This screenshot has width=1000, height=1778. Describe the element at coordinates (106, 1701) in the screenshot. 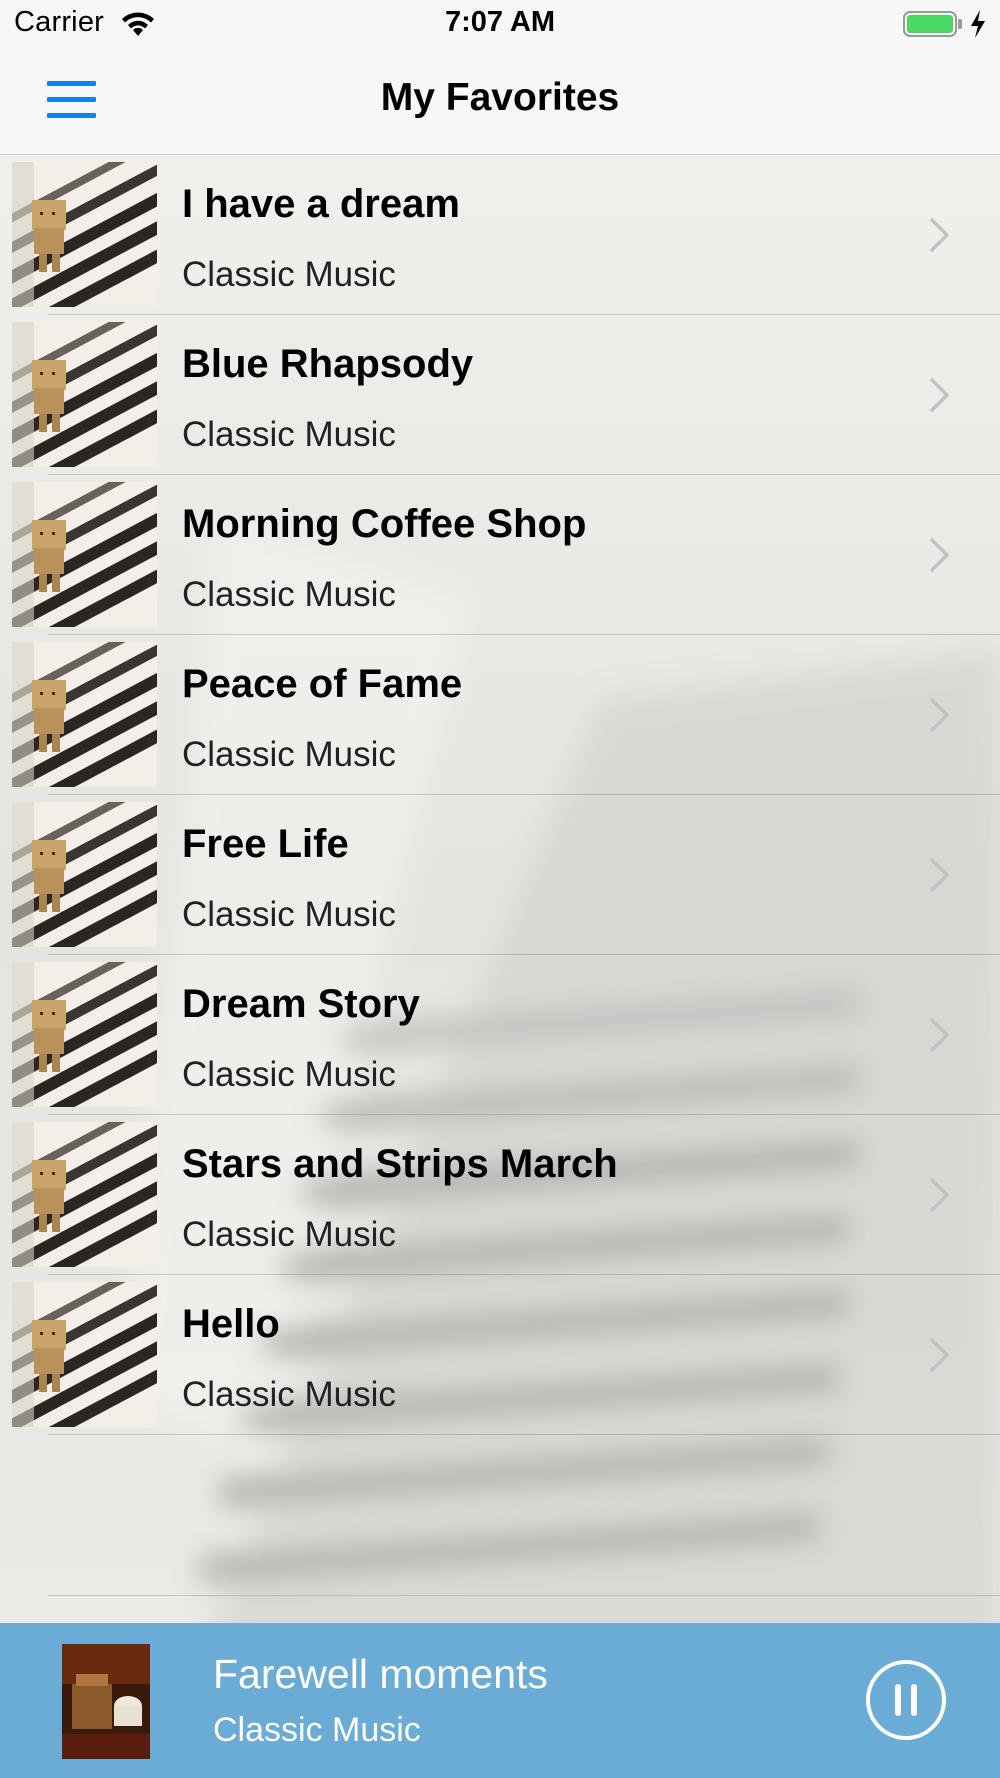

I see `now-playing-album-art` at that location.